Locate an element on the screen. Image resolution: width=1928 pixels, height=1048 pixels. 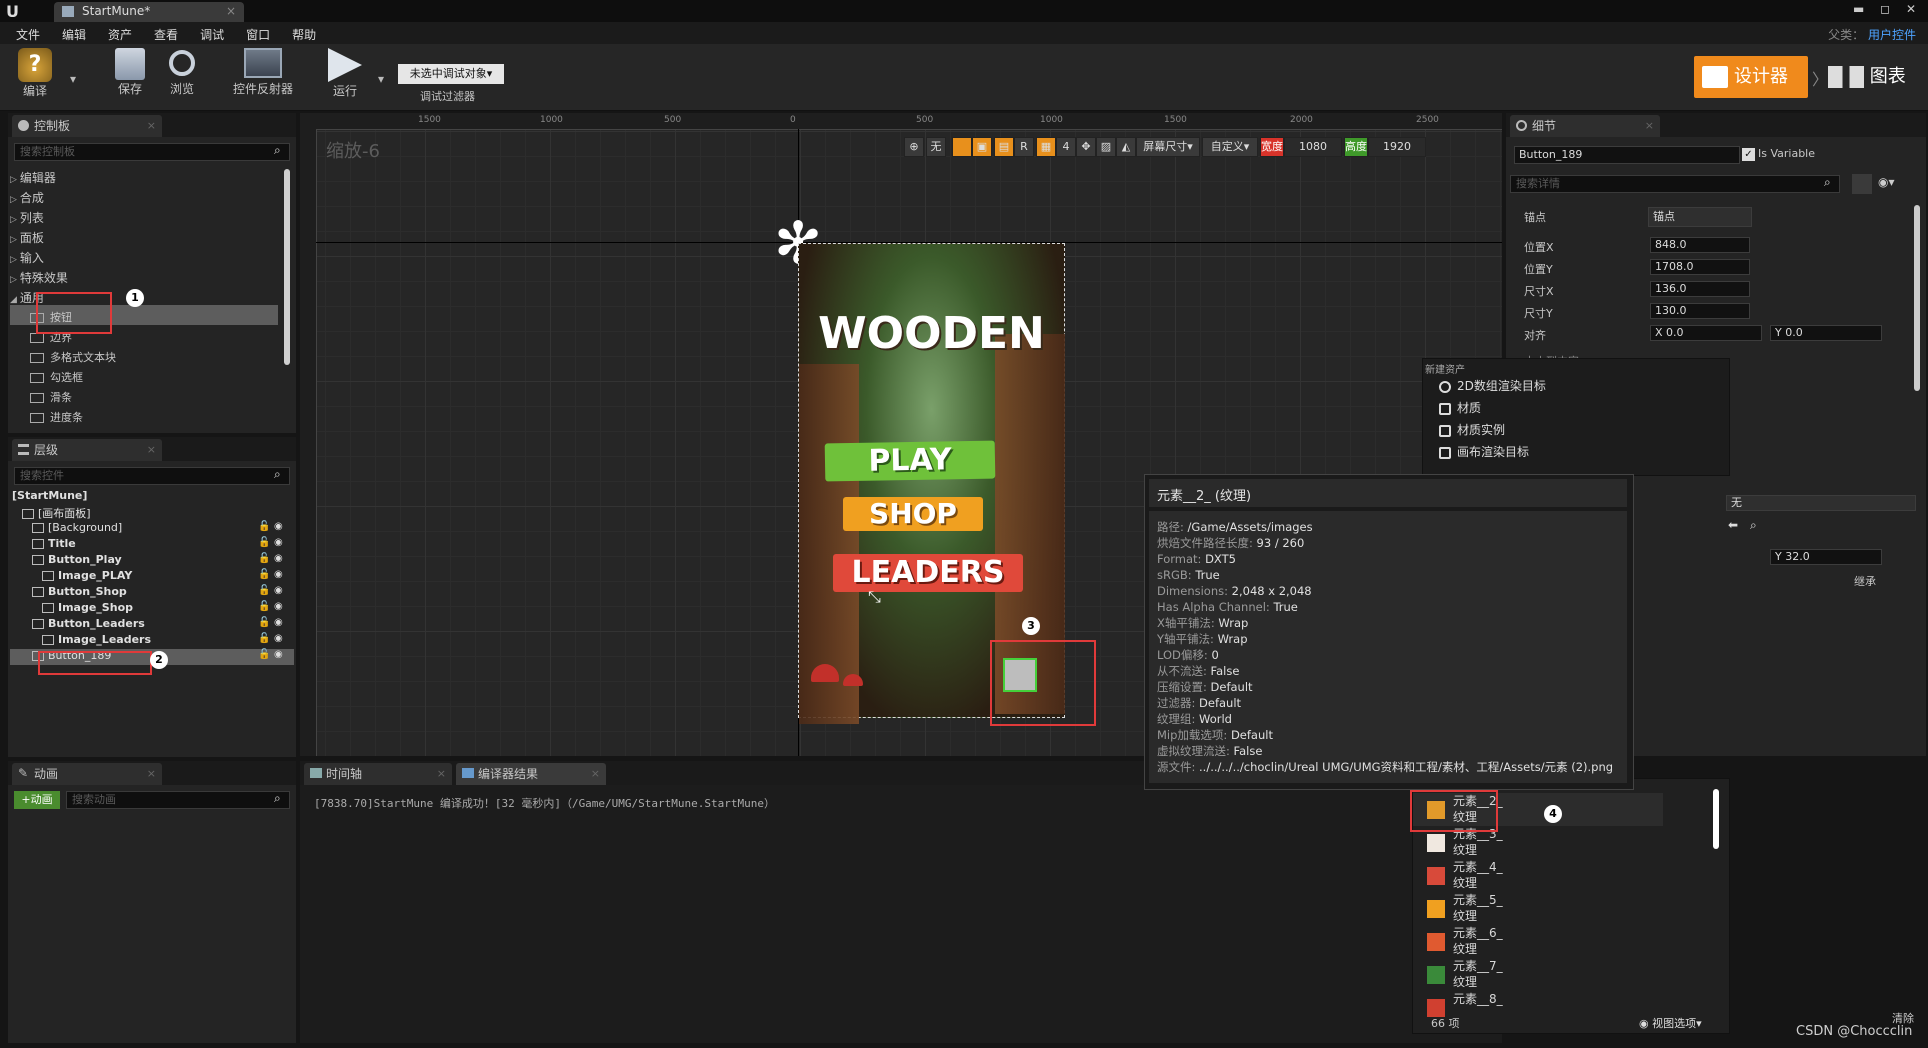
arrow-left-icon: ⬅ is located at coordinates (1733, 525).